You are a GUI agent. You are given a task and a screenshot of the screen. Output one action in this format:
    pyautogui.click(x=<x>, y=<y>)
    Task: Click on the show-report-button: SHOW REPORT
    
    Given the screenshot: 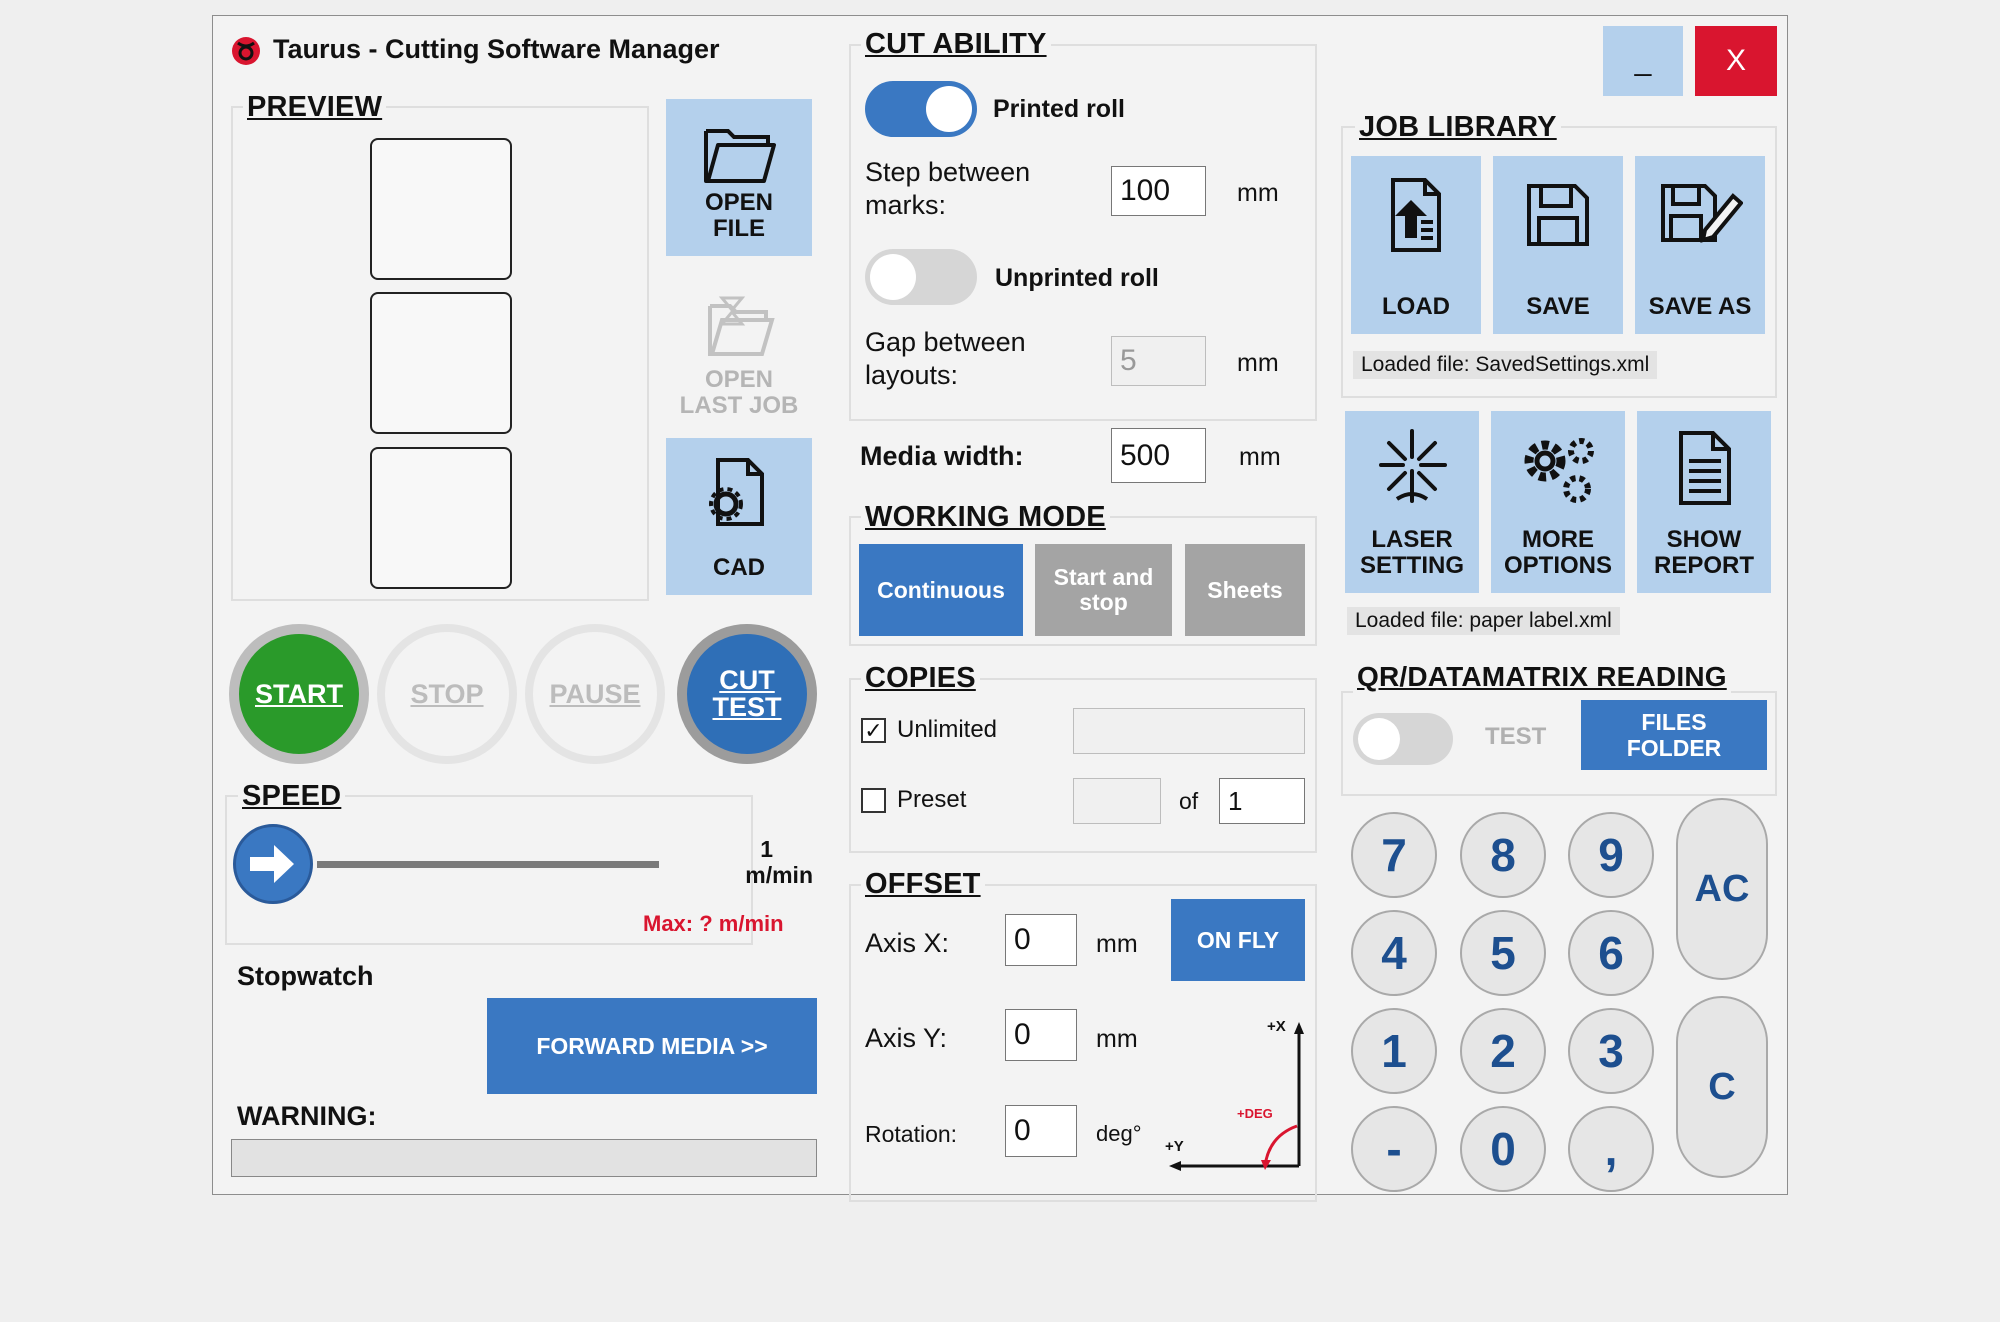 What is the action you would take?
    pyautogui.click(x=1704, y=502)
    